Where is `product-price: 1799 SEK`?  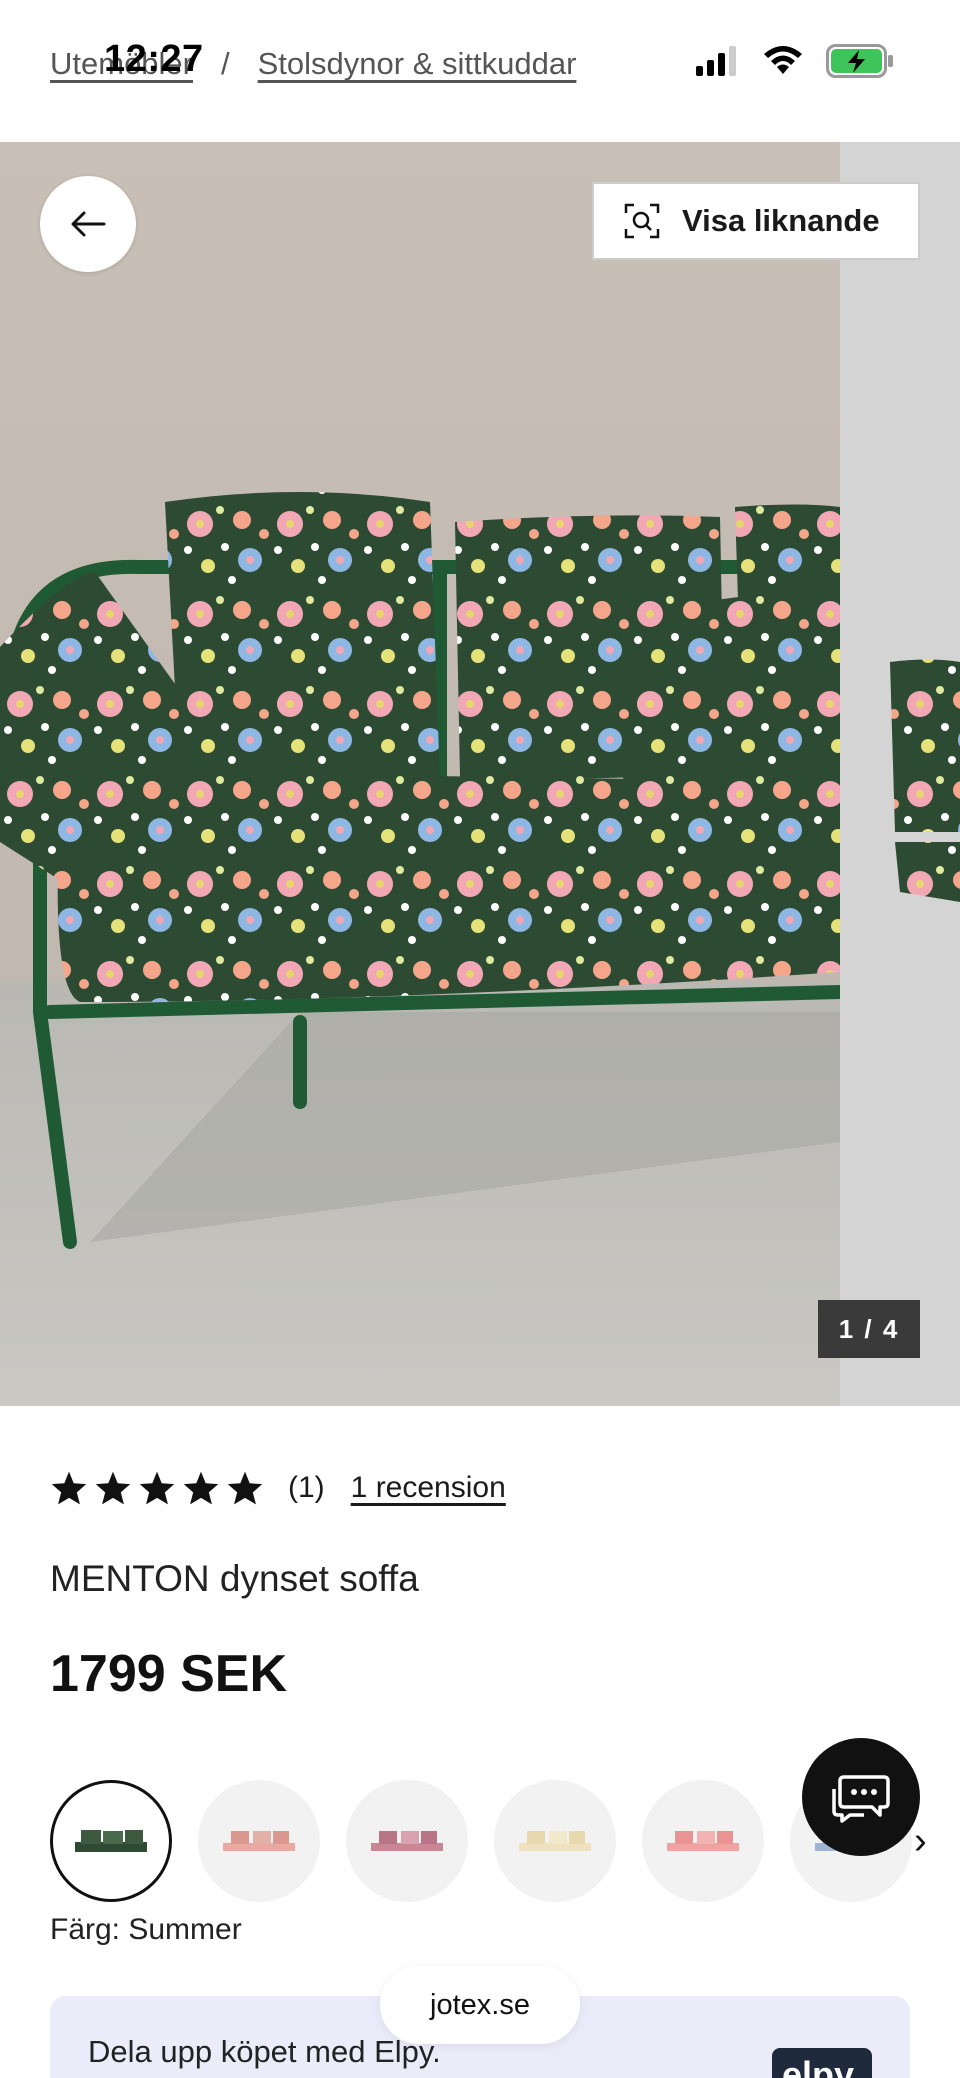
product-price: 1799 SEK is located at coordinates (169, 1674).